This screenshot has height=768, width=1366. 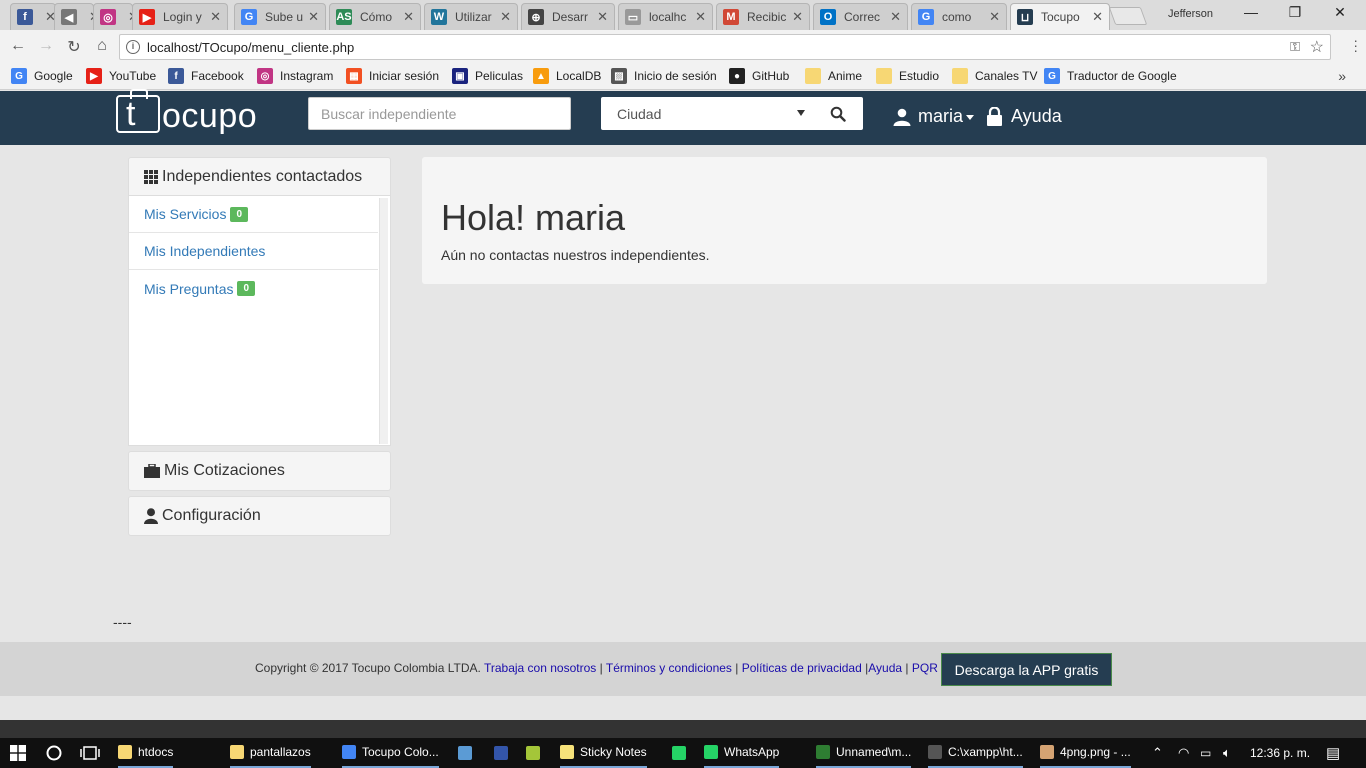 I want to click on user-menu-dropdown: maria, so click(x=934, y=116).